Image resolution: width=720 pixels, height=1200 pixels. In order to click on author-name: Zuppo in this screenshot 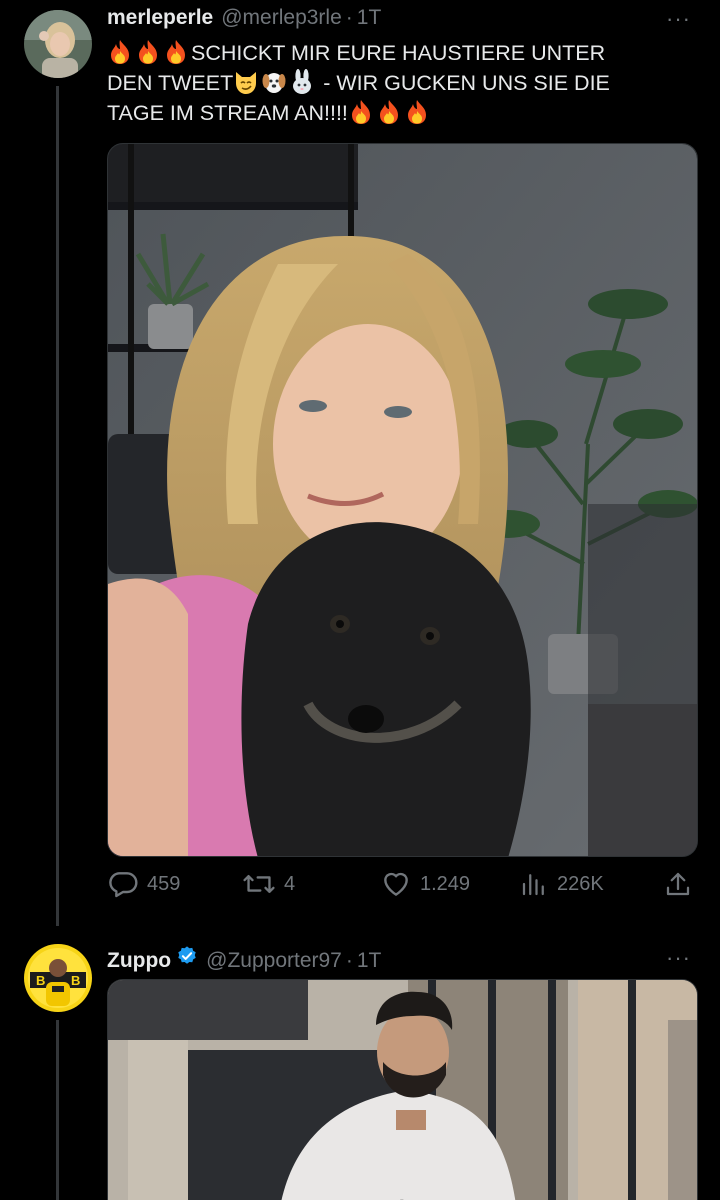, I will do `click(139, 961)`.